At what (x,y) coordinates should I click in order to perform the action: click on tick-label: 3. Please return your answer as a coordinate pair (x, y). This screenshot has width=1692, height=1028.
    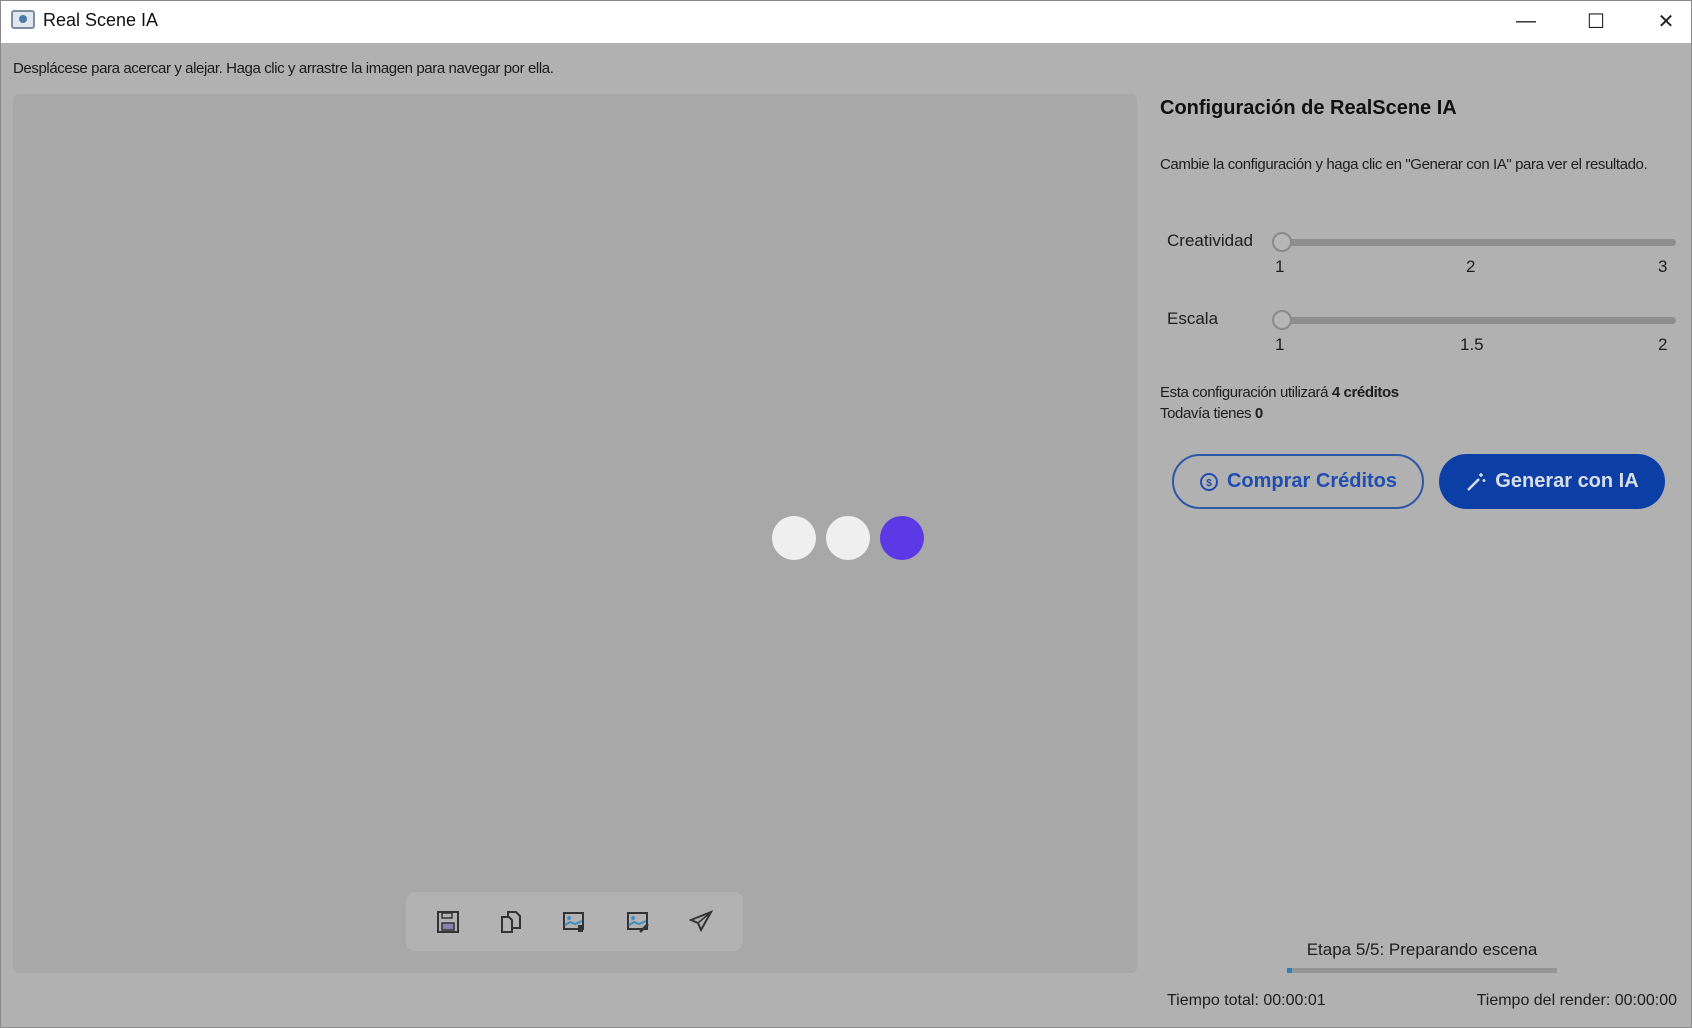
    Looking at the image, I should click on (1663, 266).